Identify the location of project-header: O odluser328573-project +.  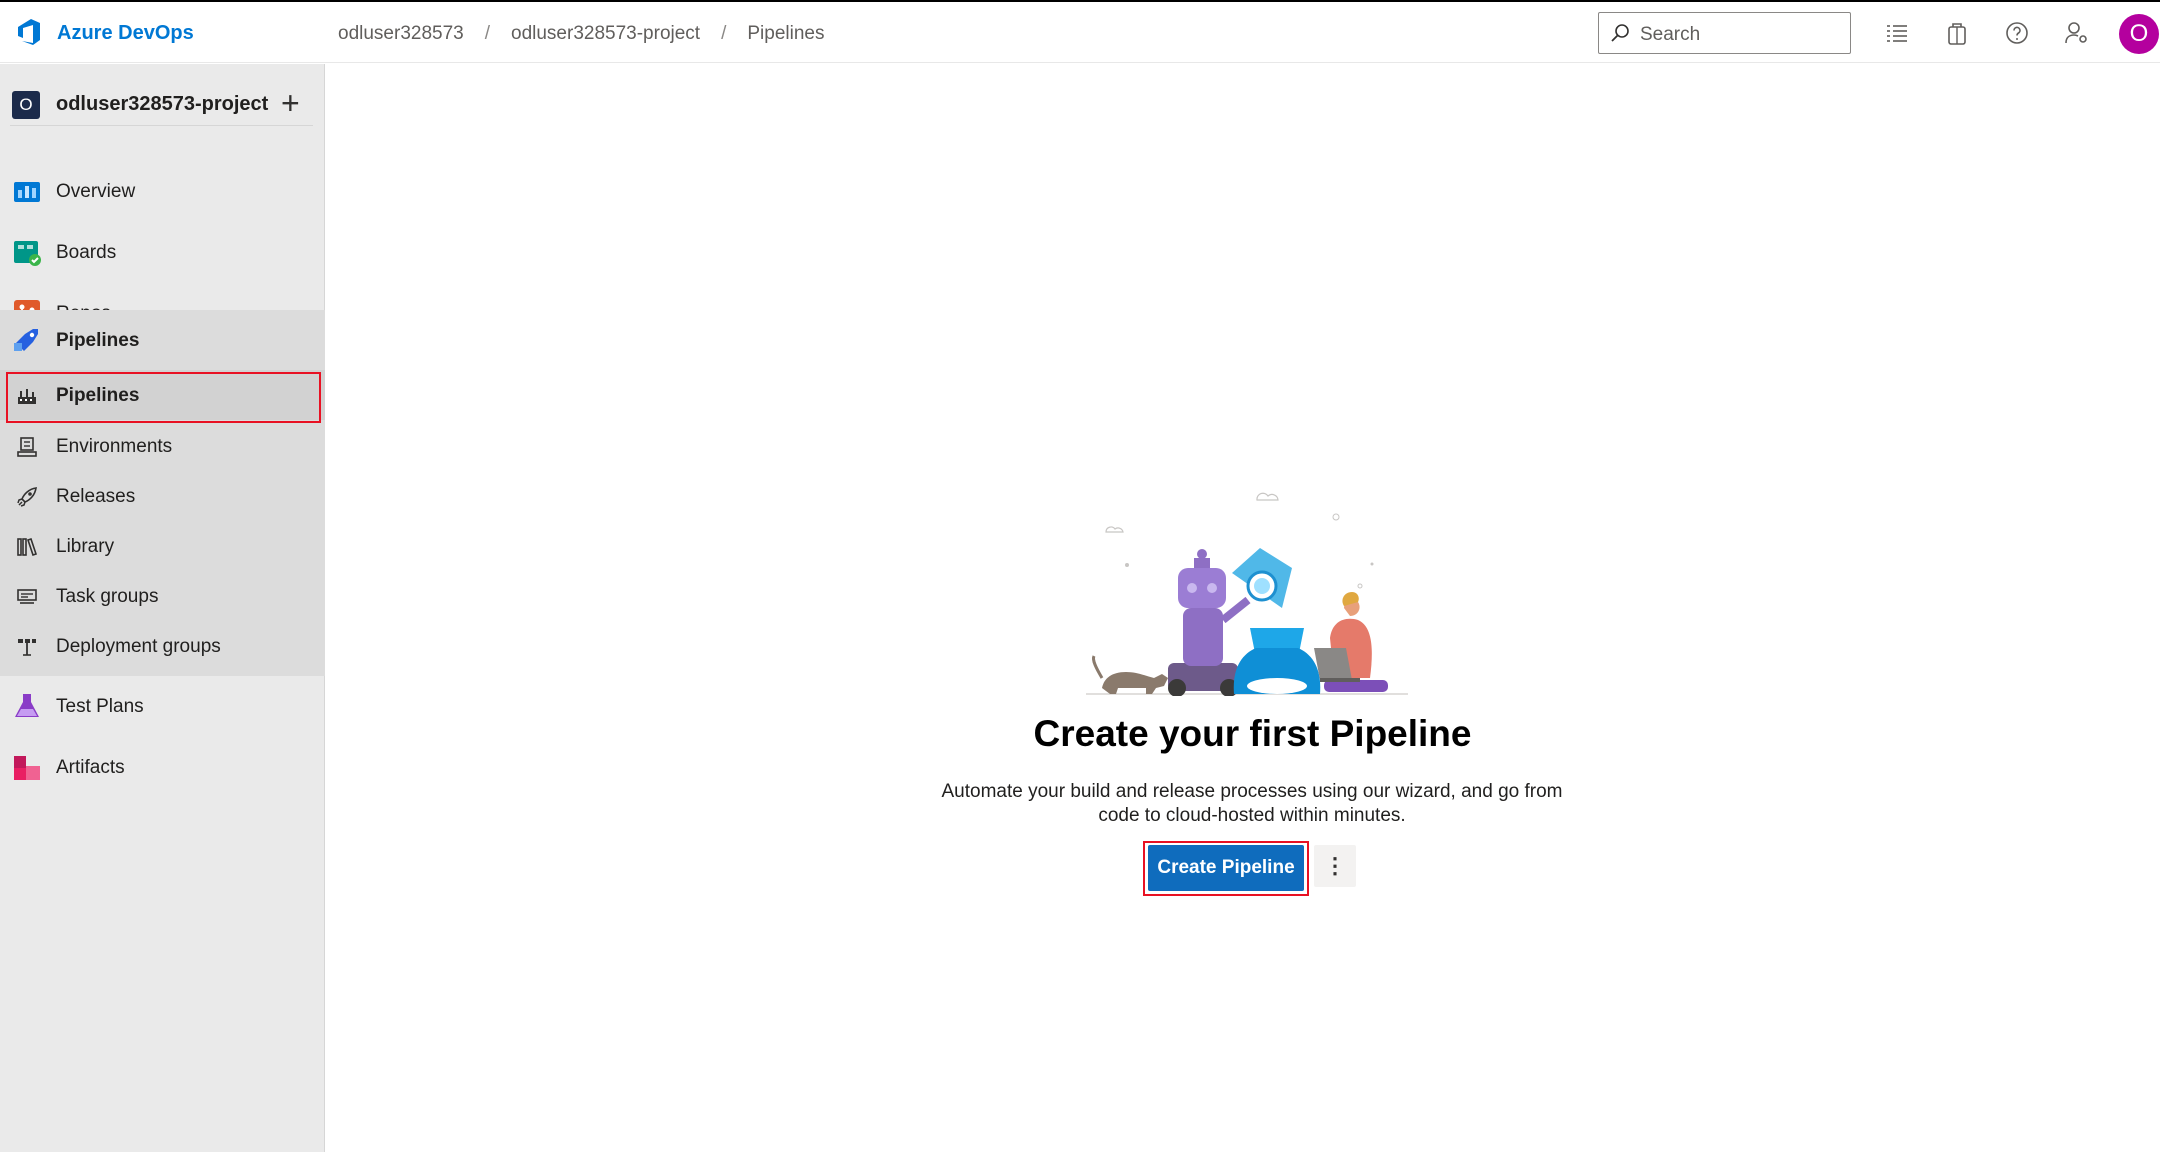
(161, 102).